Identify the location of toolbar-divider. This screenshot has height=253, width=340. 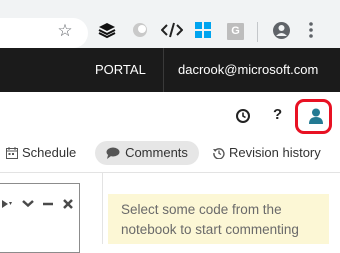
(257, 32).